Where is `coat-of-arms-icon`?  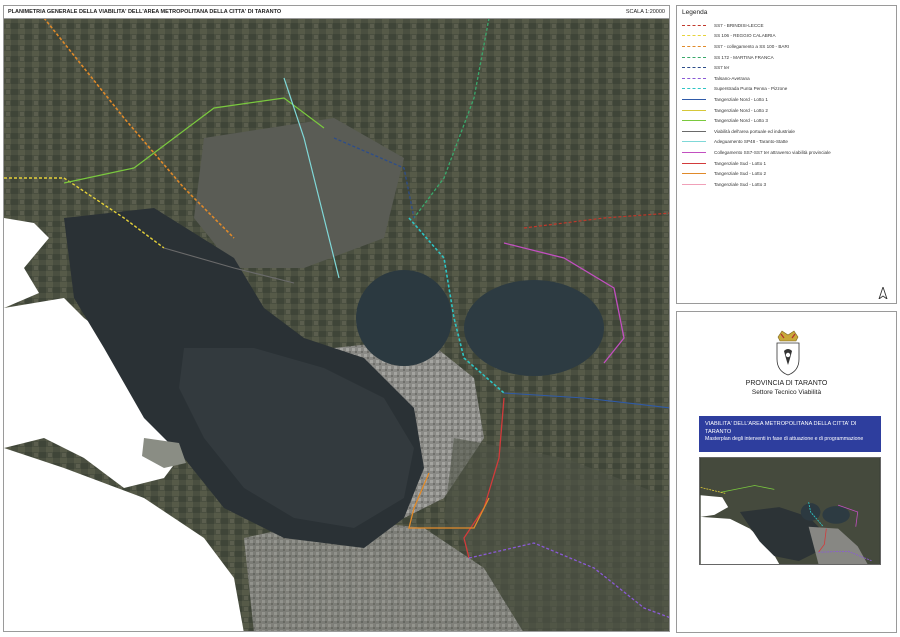
coat-of-arms-icon is located at coordinates (788, 353).